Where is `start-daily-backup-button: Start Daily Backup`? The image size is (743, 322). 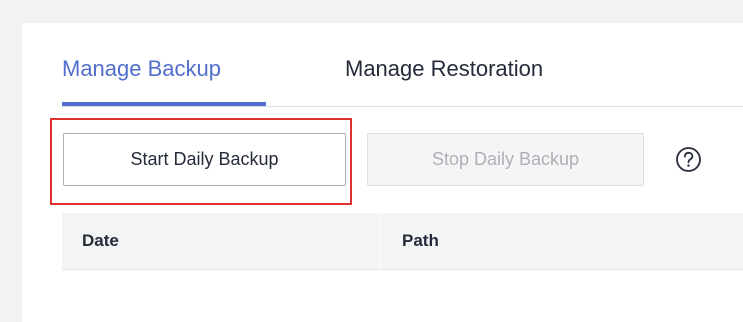 start-daily-backup-button: Start Daily Backup is located at coordinates (204, 159).